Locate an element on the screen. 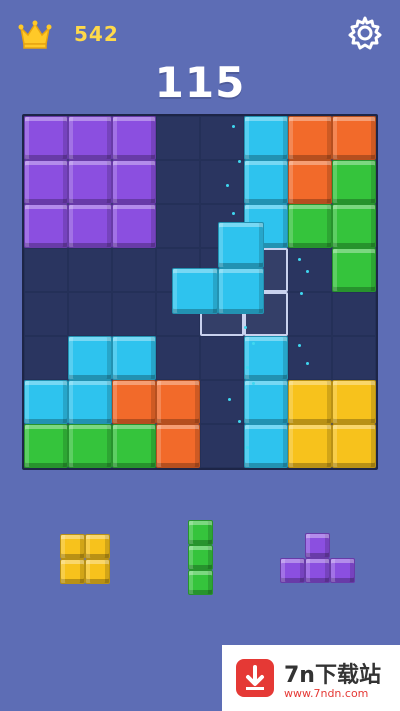 The height and width of the screenshot is (711, 400). crown-icon is located at coordinates (35, 34).